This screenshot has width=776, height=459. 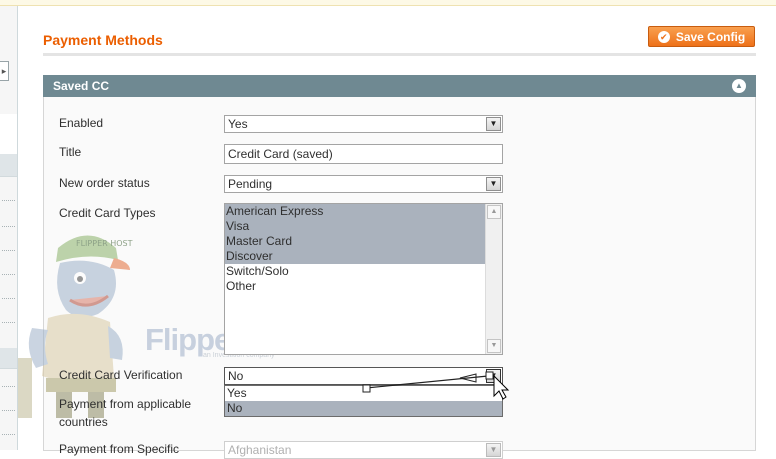 I want to click on save-config-label: Save Config, so click(x=710, y=36).